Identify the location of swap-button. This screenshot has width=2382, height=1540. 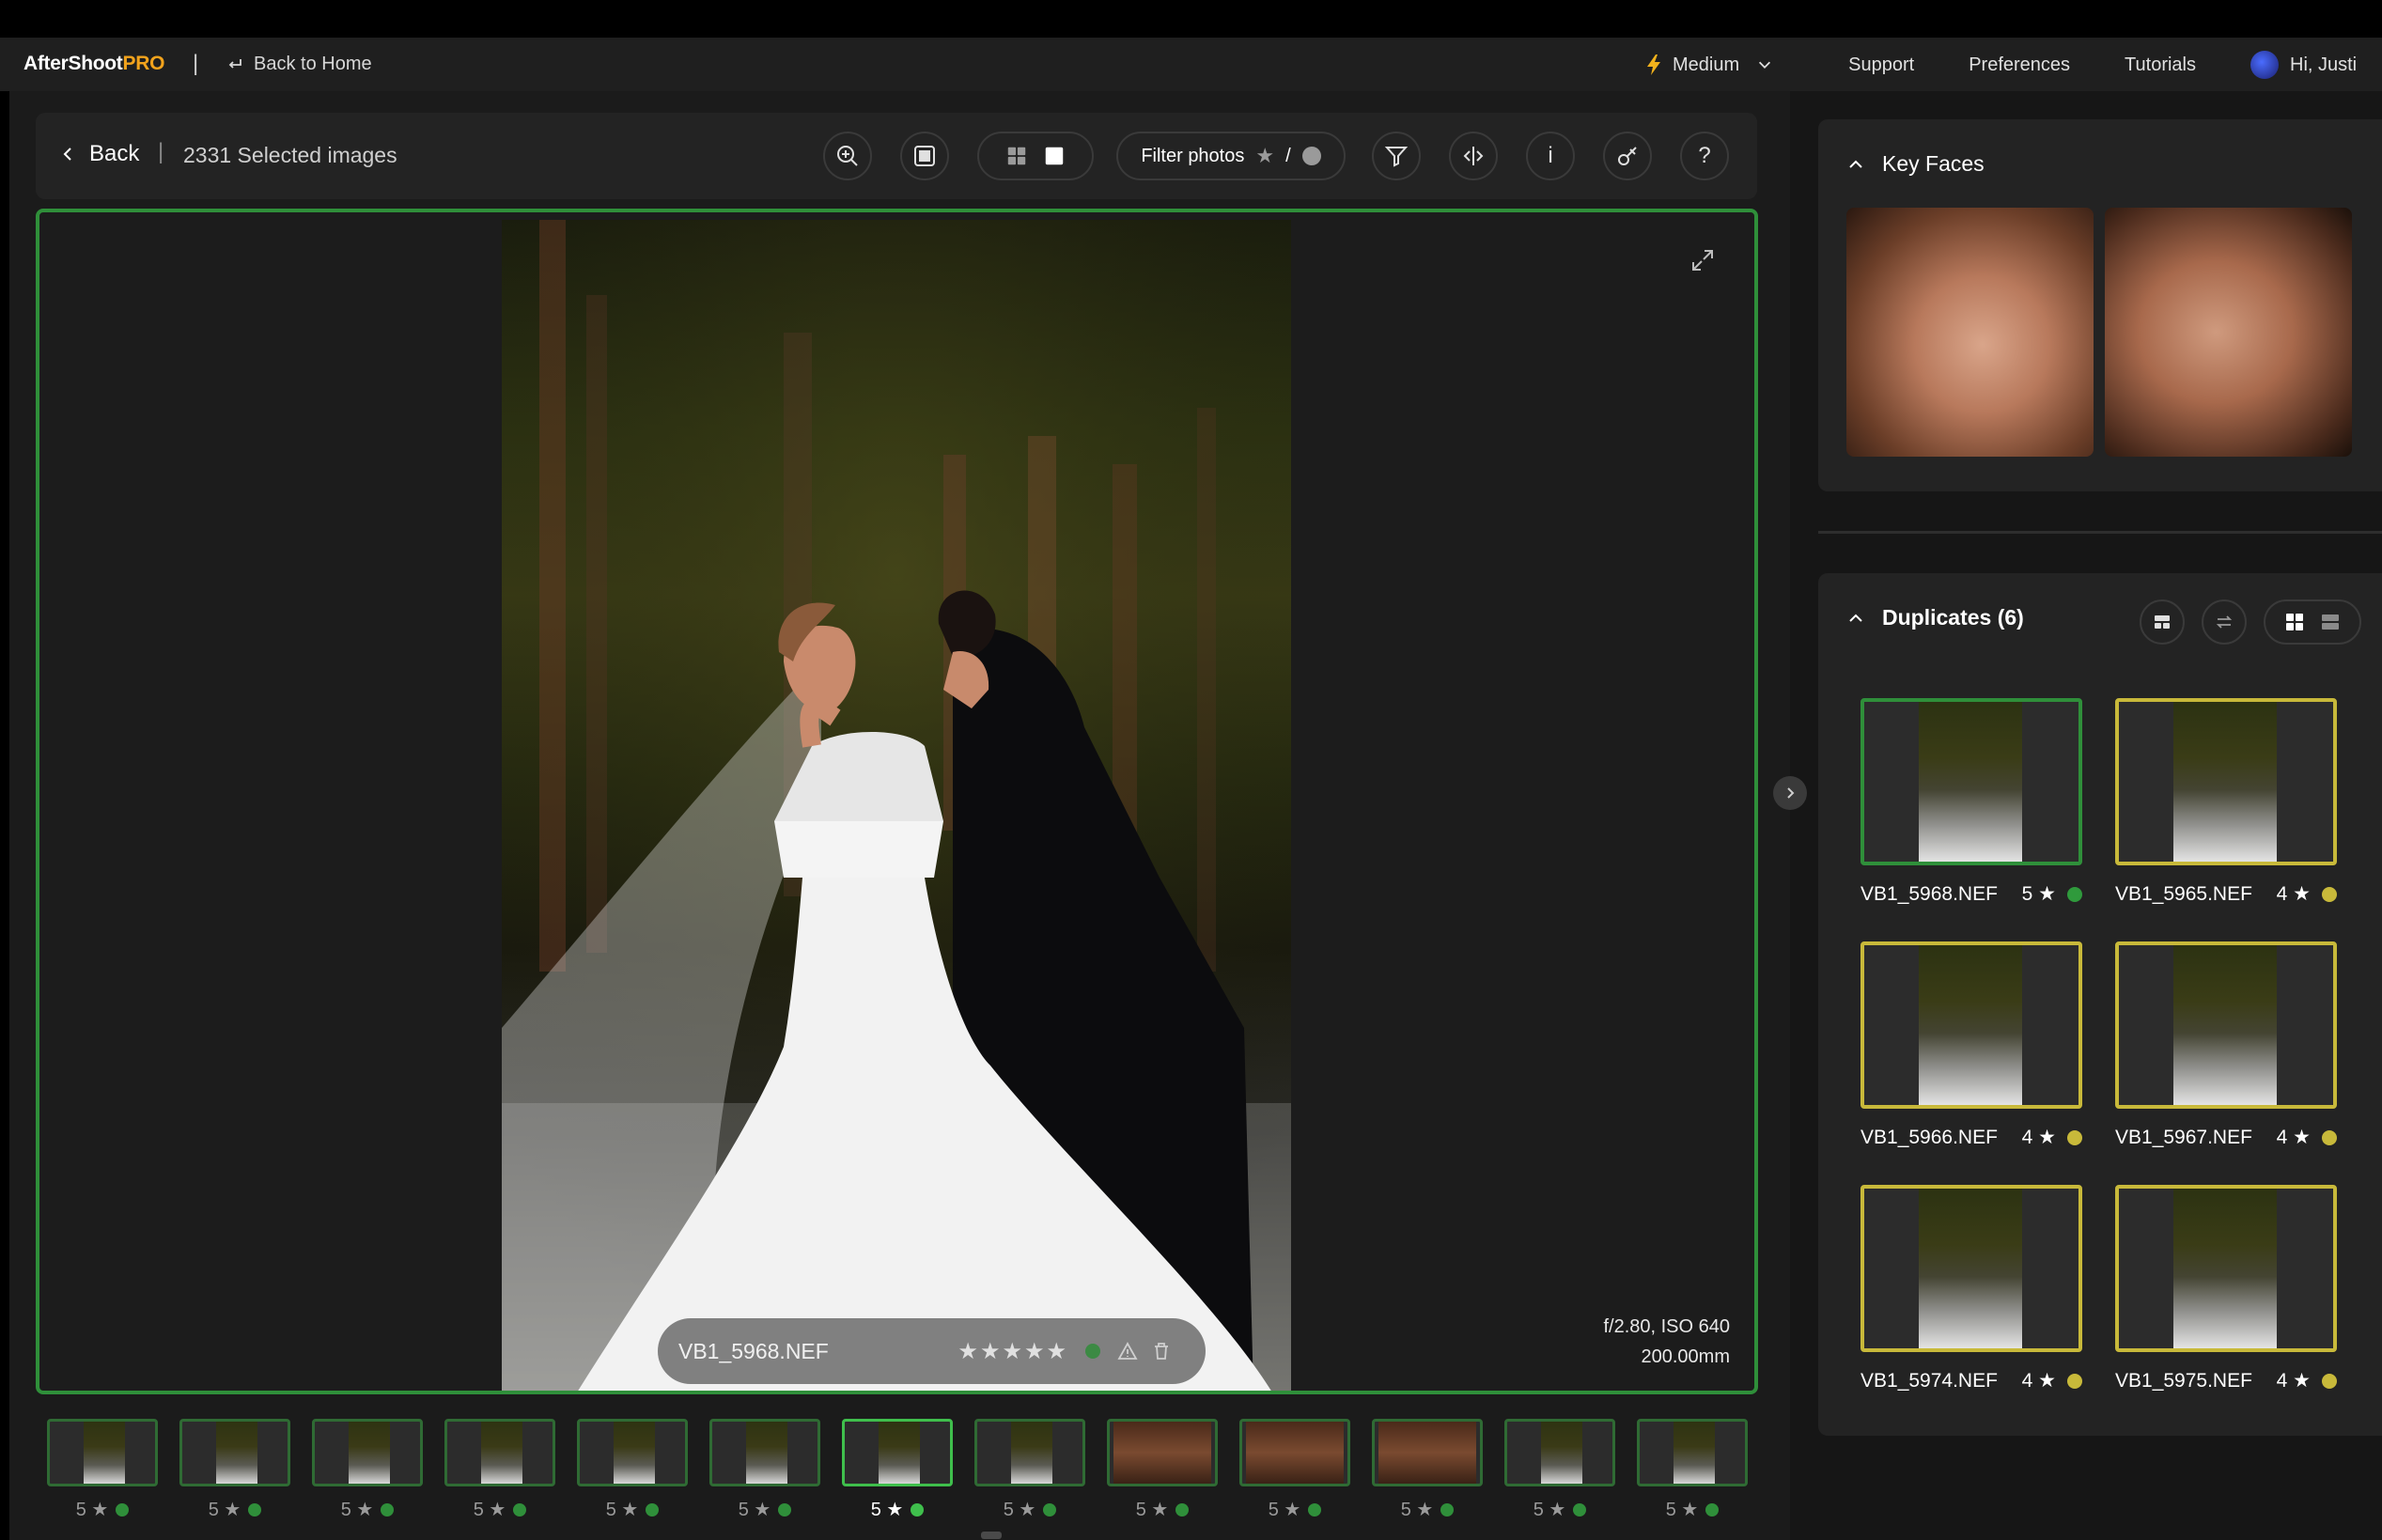
(2224, 622).